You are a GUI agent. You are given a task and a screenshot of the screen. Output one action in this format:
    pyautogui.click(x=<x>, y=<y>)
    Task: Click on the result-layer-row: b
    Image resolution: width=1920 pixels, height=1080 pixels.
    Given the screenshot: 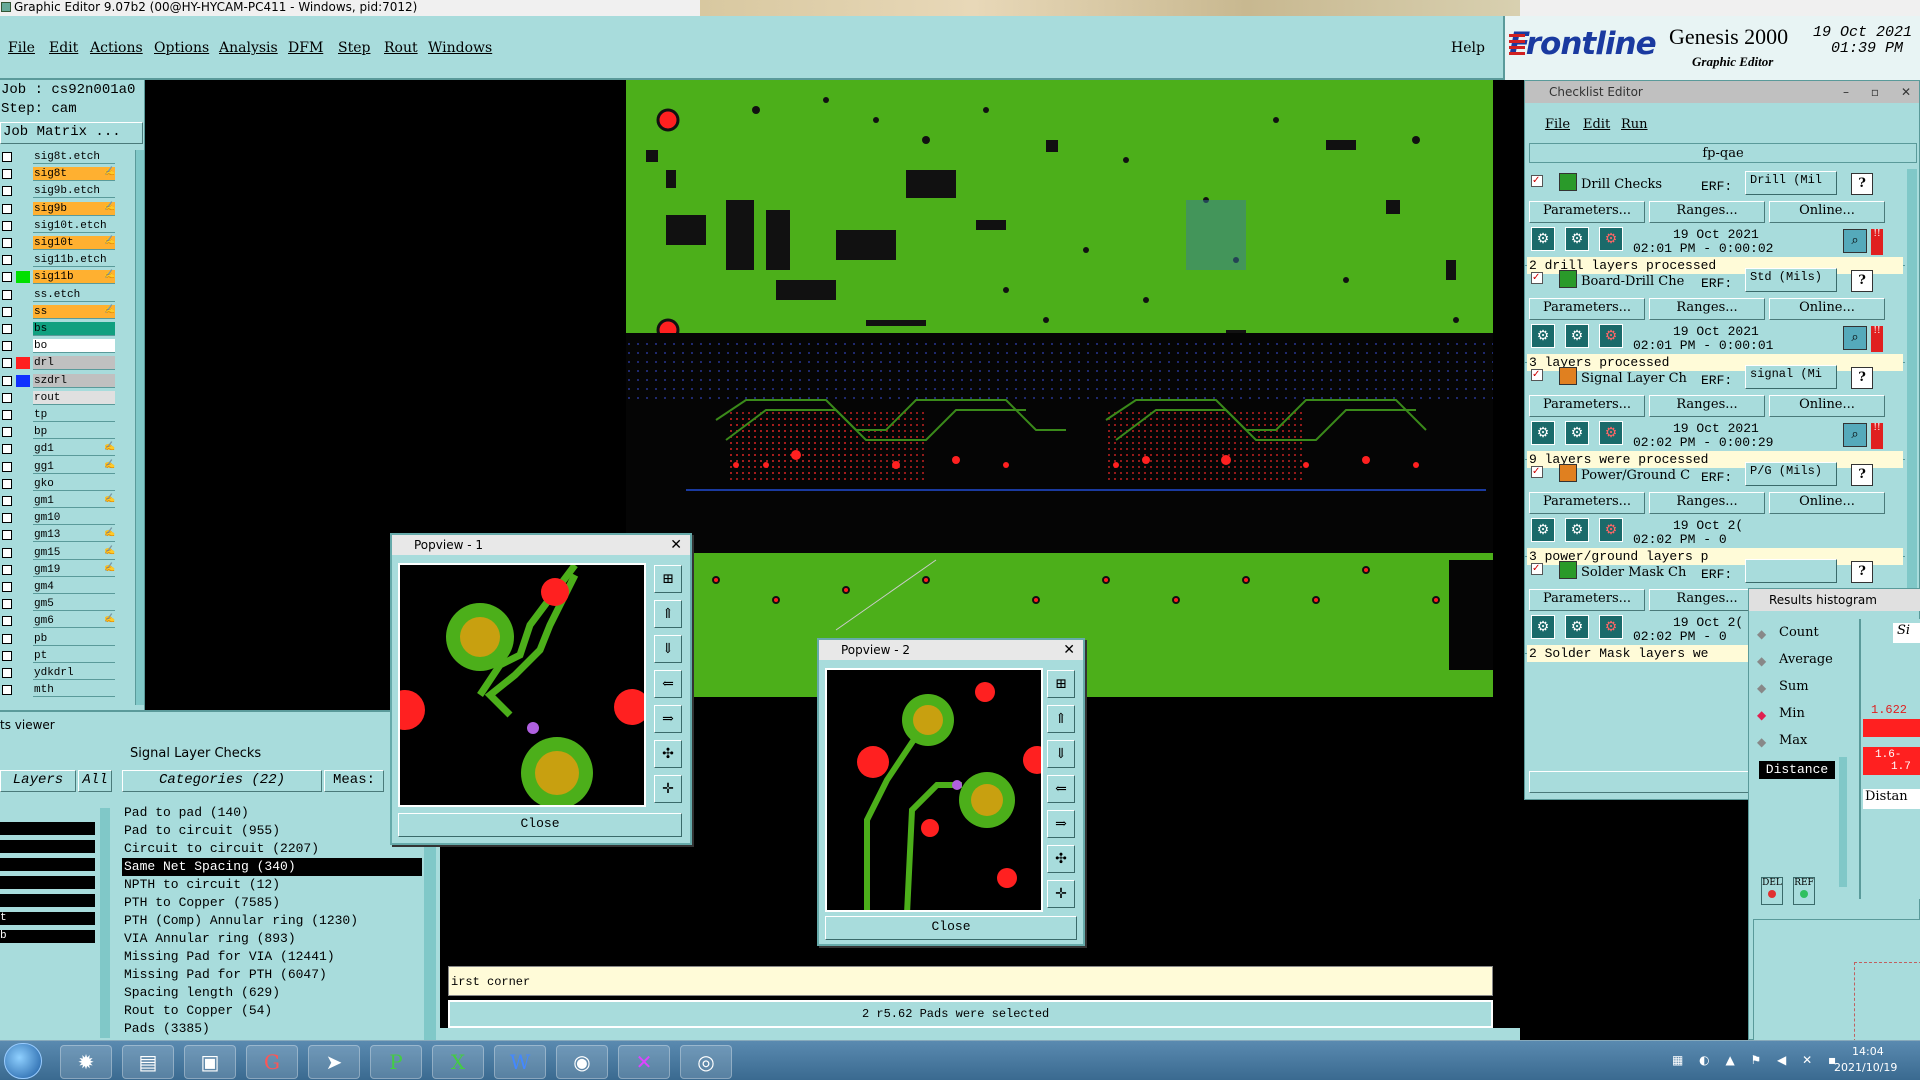 What is the action you would take?
    pyautogui.click(x=47, y=936)
    